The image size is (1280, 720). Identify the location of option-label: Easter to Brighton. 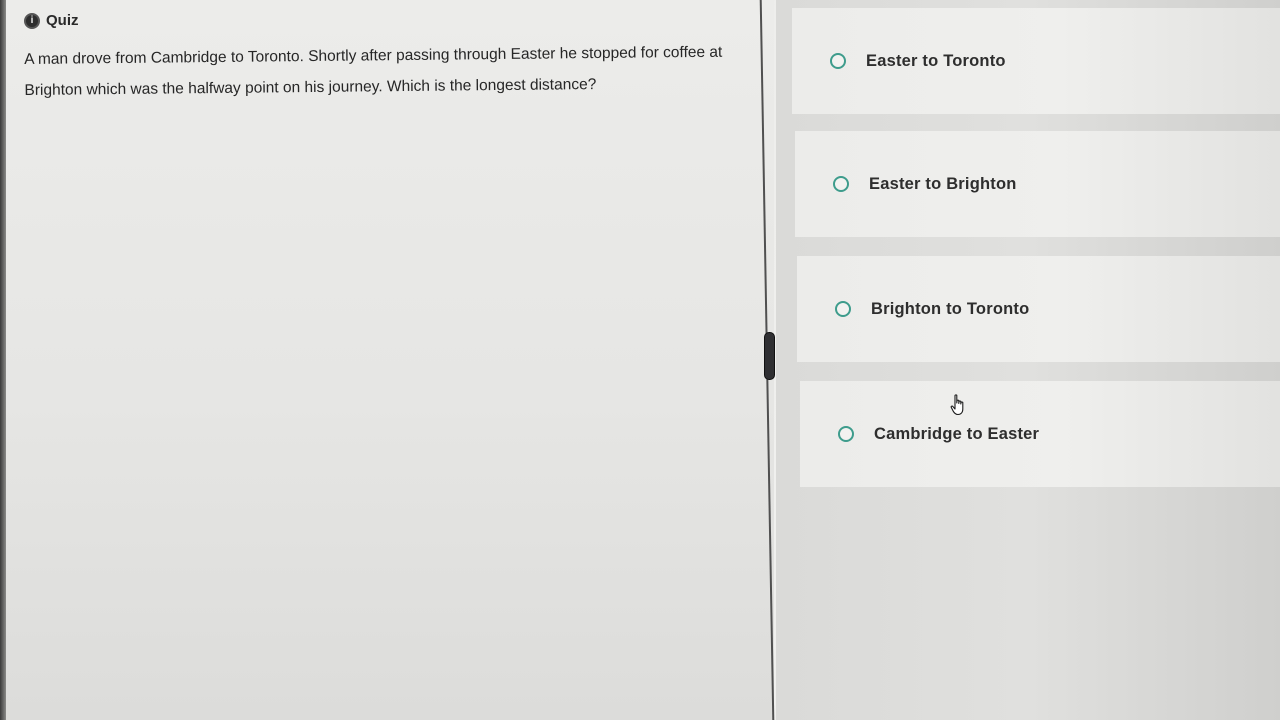
(943, 183).